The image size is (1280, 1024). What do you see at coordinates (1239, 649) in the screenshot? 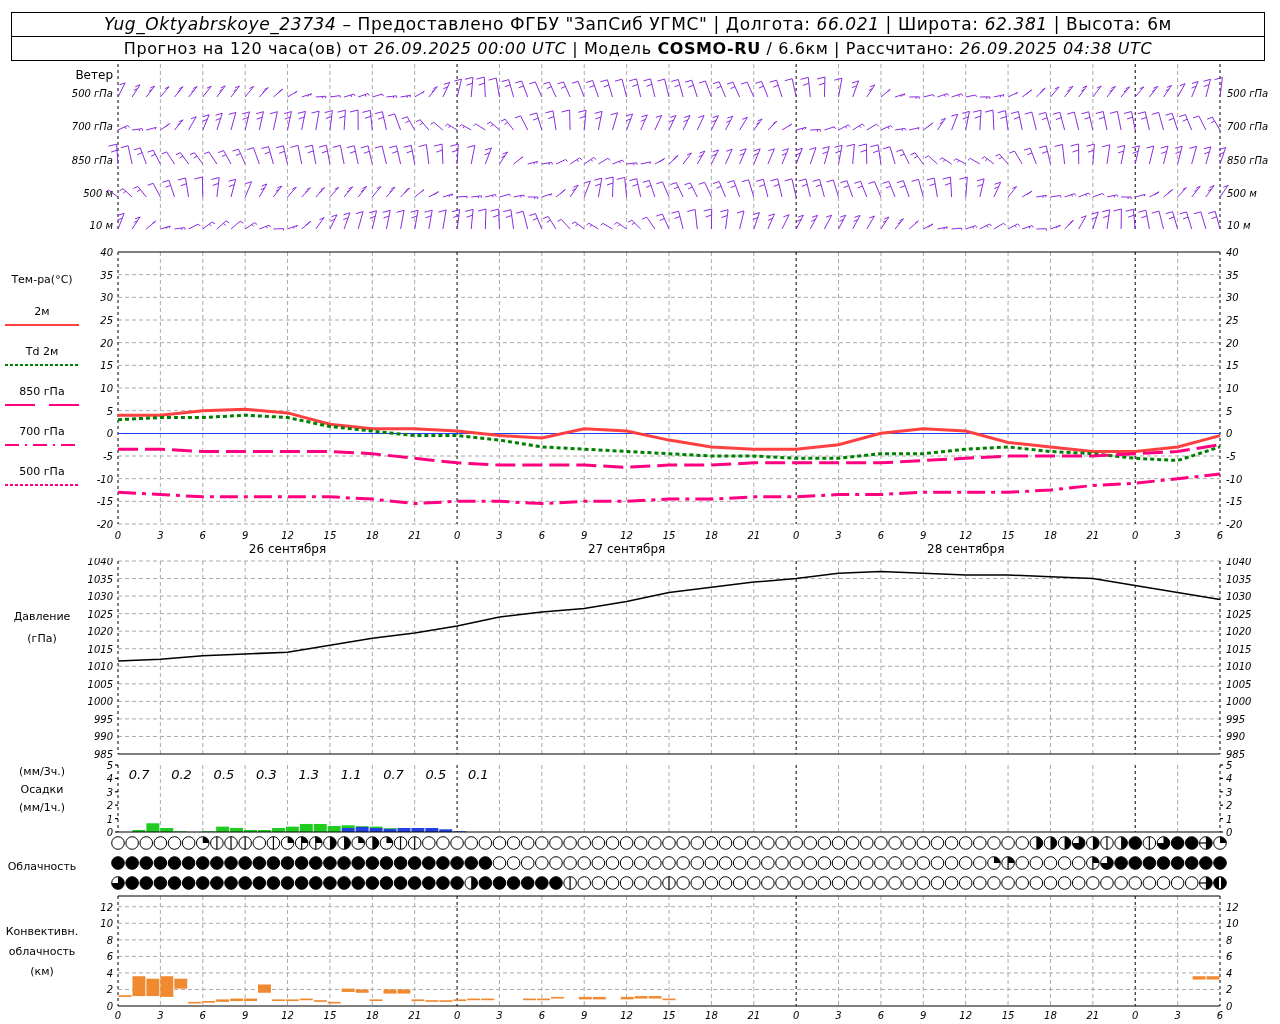
I see `axis-label: 1015` at bounding box center [1239, 649].